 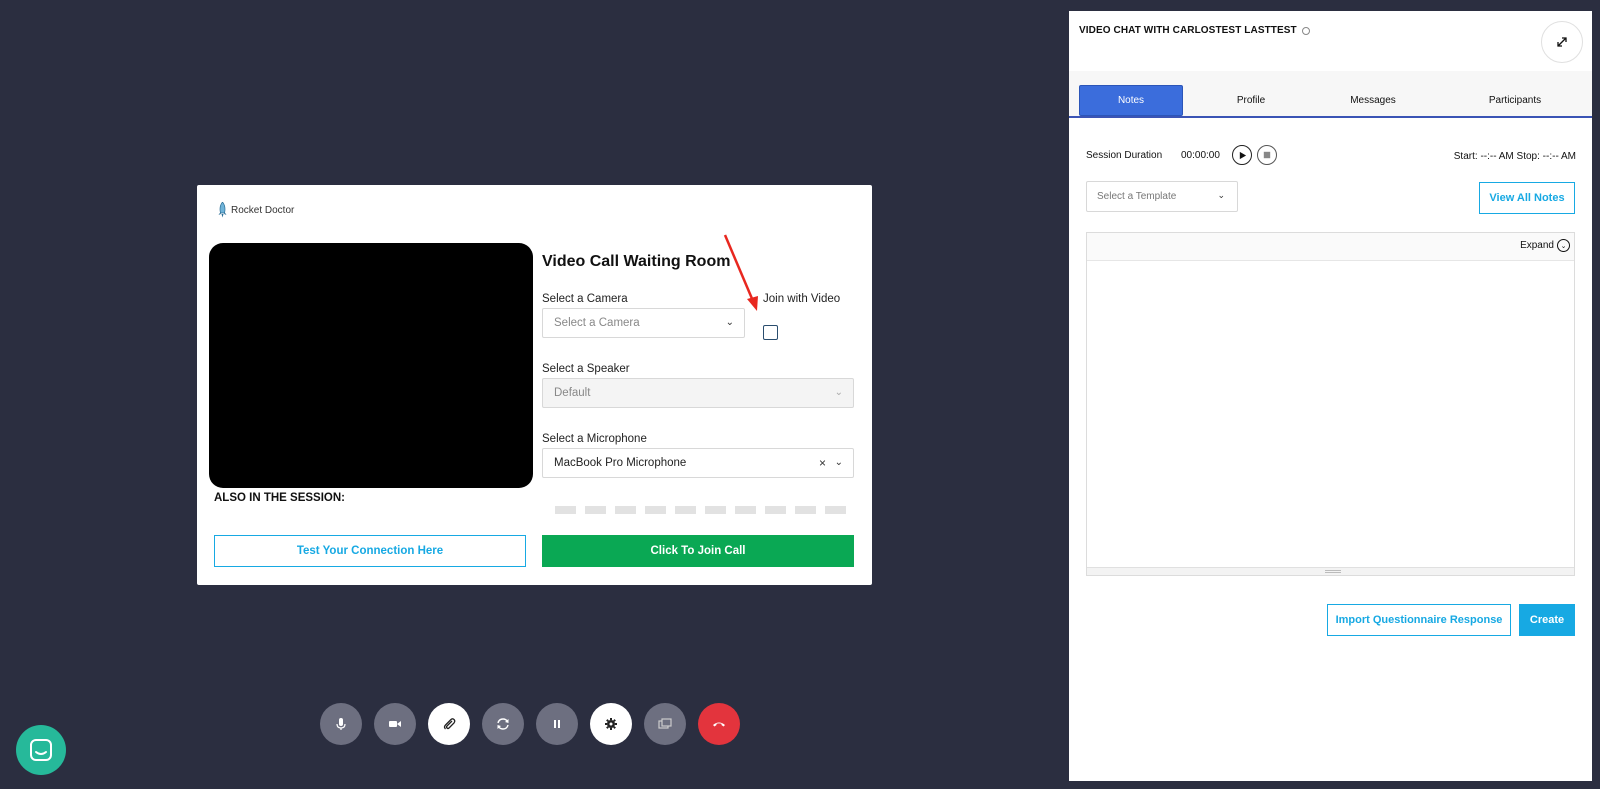 I want to click on resize-grip-icon, so click(x=1333, y=571).